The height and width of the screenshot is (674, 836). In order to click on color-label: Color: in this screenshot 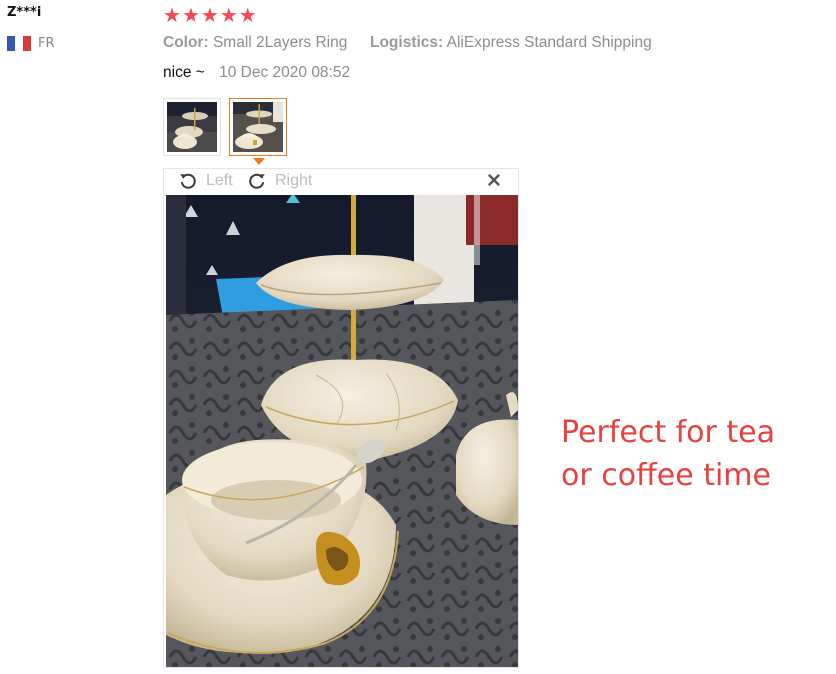, I will do `click(186, 42)`.